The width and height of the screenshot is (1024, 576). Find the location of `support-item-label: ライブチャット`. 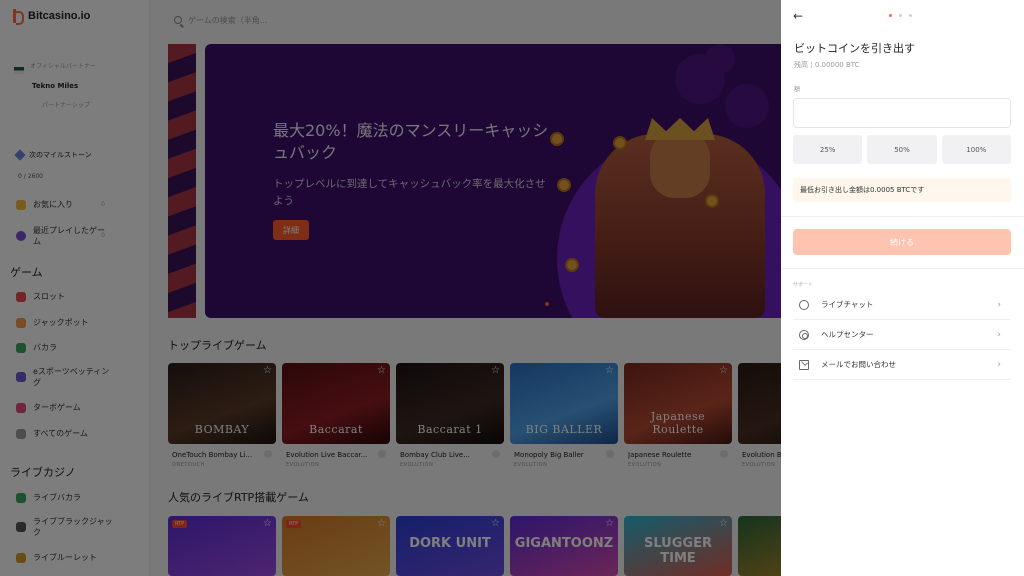

support-item-label: ライブチャット is located at coordinates (847, 304).